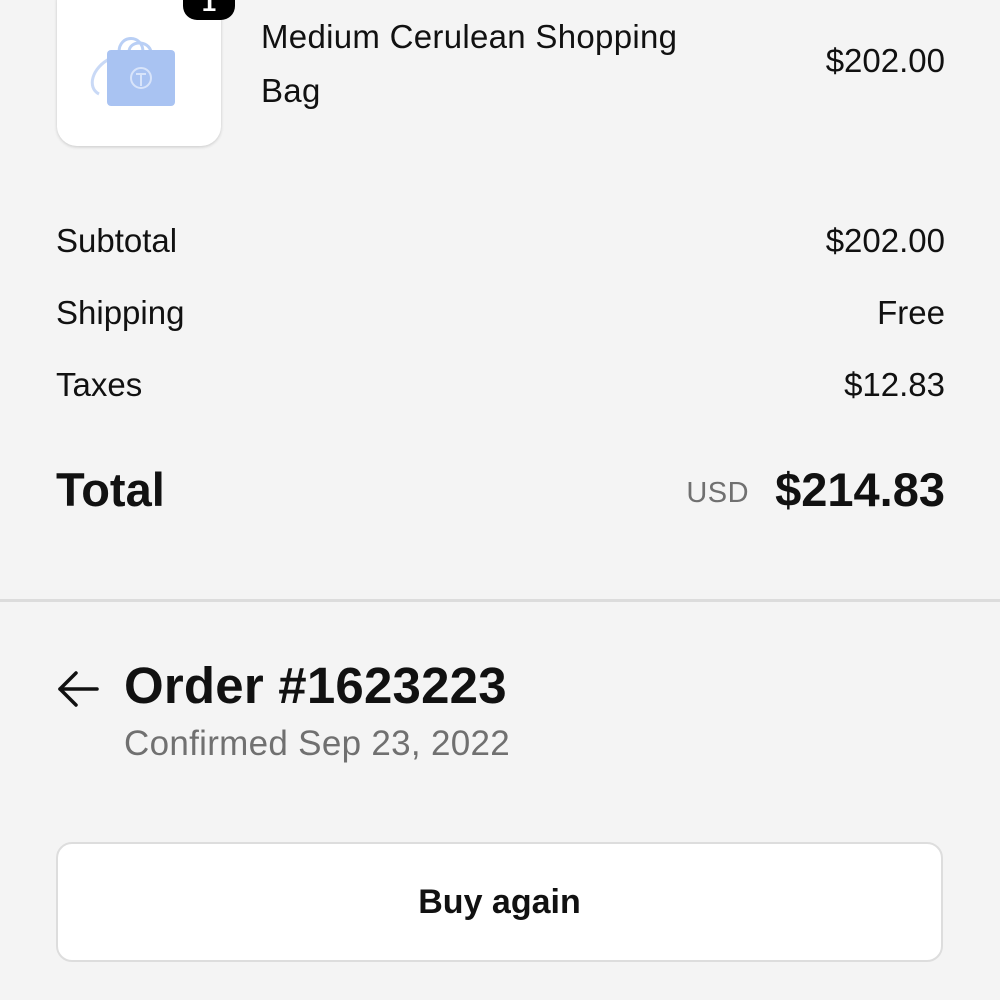 The height and width of the screenshot is (1000, 1000). What do you see at coordinates (718, 493) in the screenshot?
I see `currency-code: USD` at bounding box center [718, 493].